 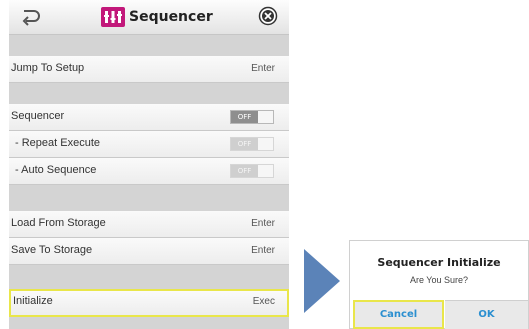 I want to click on dialog-message: Are You Sure?, so click(x=439, y=280).